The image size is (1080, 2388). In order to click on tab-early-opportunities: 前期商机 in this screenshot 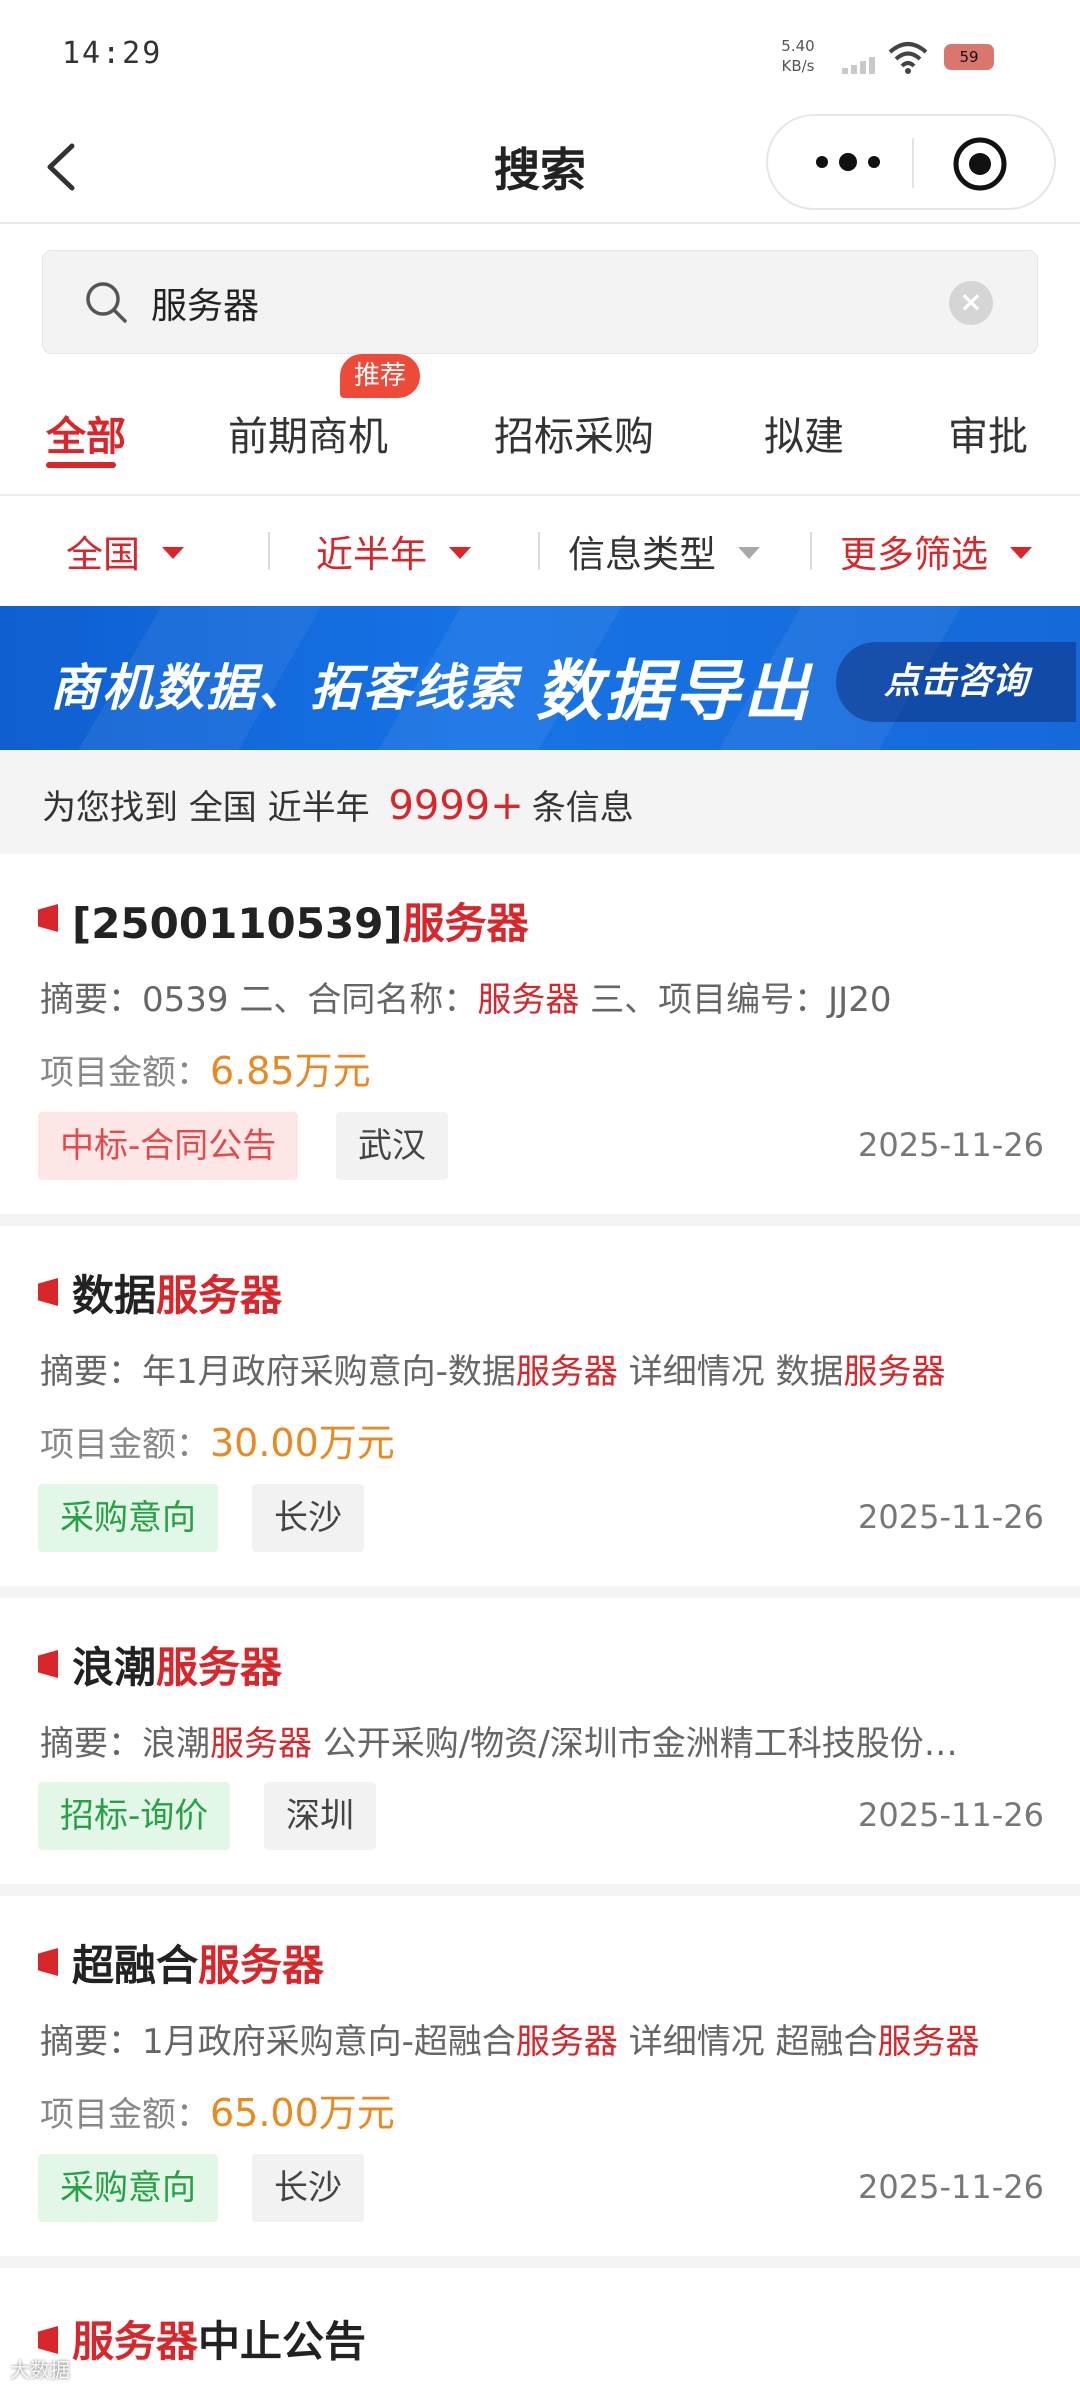, I will do `click(308, 433)`.